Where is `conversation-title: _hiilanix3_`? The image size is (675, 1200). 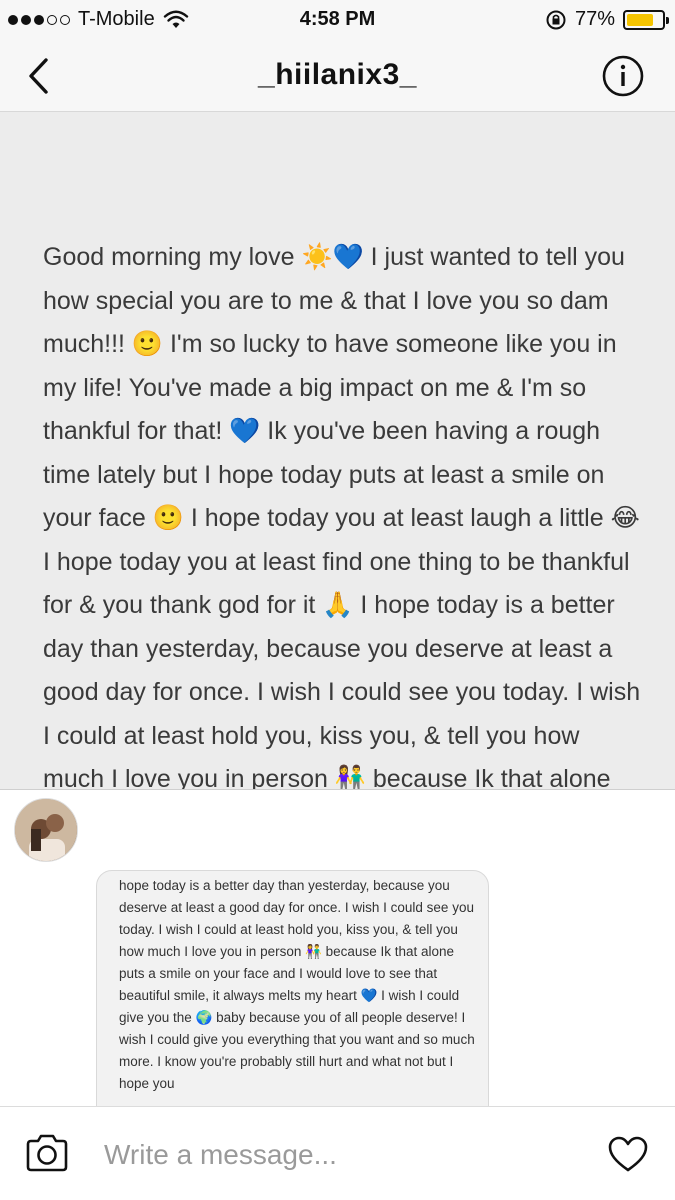 conversation-title: _hiilanix3_ is located at coordinates (337, 75).